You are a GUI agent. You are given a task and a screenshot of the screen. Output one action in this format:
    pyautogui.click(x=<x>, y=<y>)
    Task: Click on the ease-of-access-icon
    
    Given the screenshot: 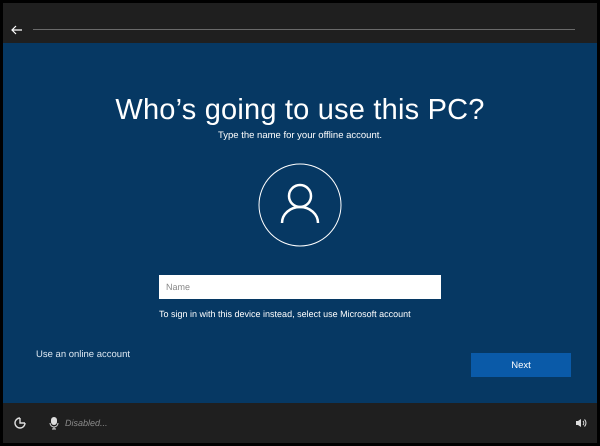 What is the action you would take?
    pyautogui.click(x=20, y=423)
    